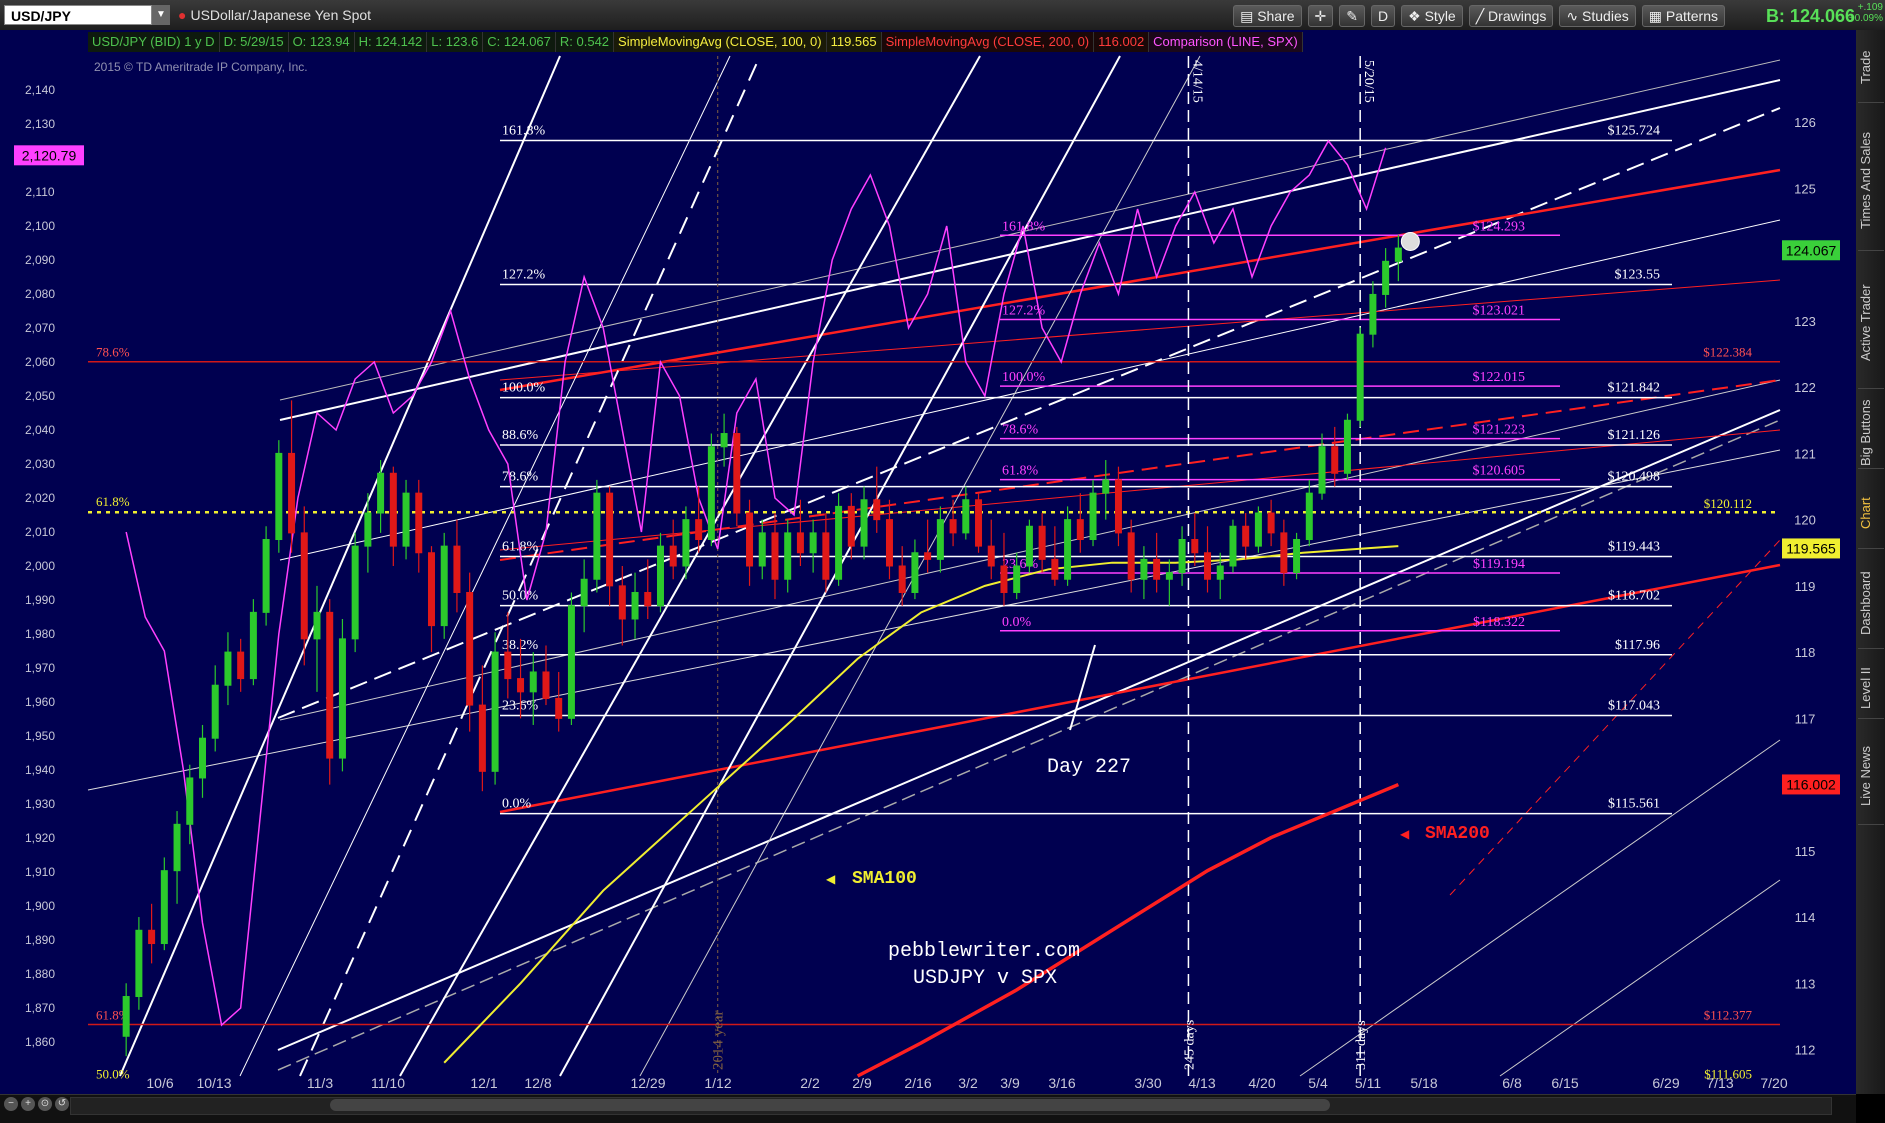 Image resolution: width=1885 pixels, height=1123 pixels. I want to click on zoom-fit-icon: ⊙, so click(45, 1104).